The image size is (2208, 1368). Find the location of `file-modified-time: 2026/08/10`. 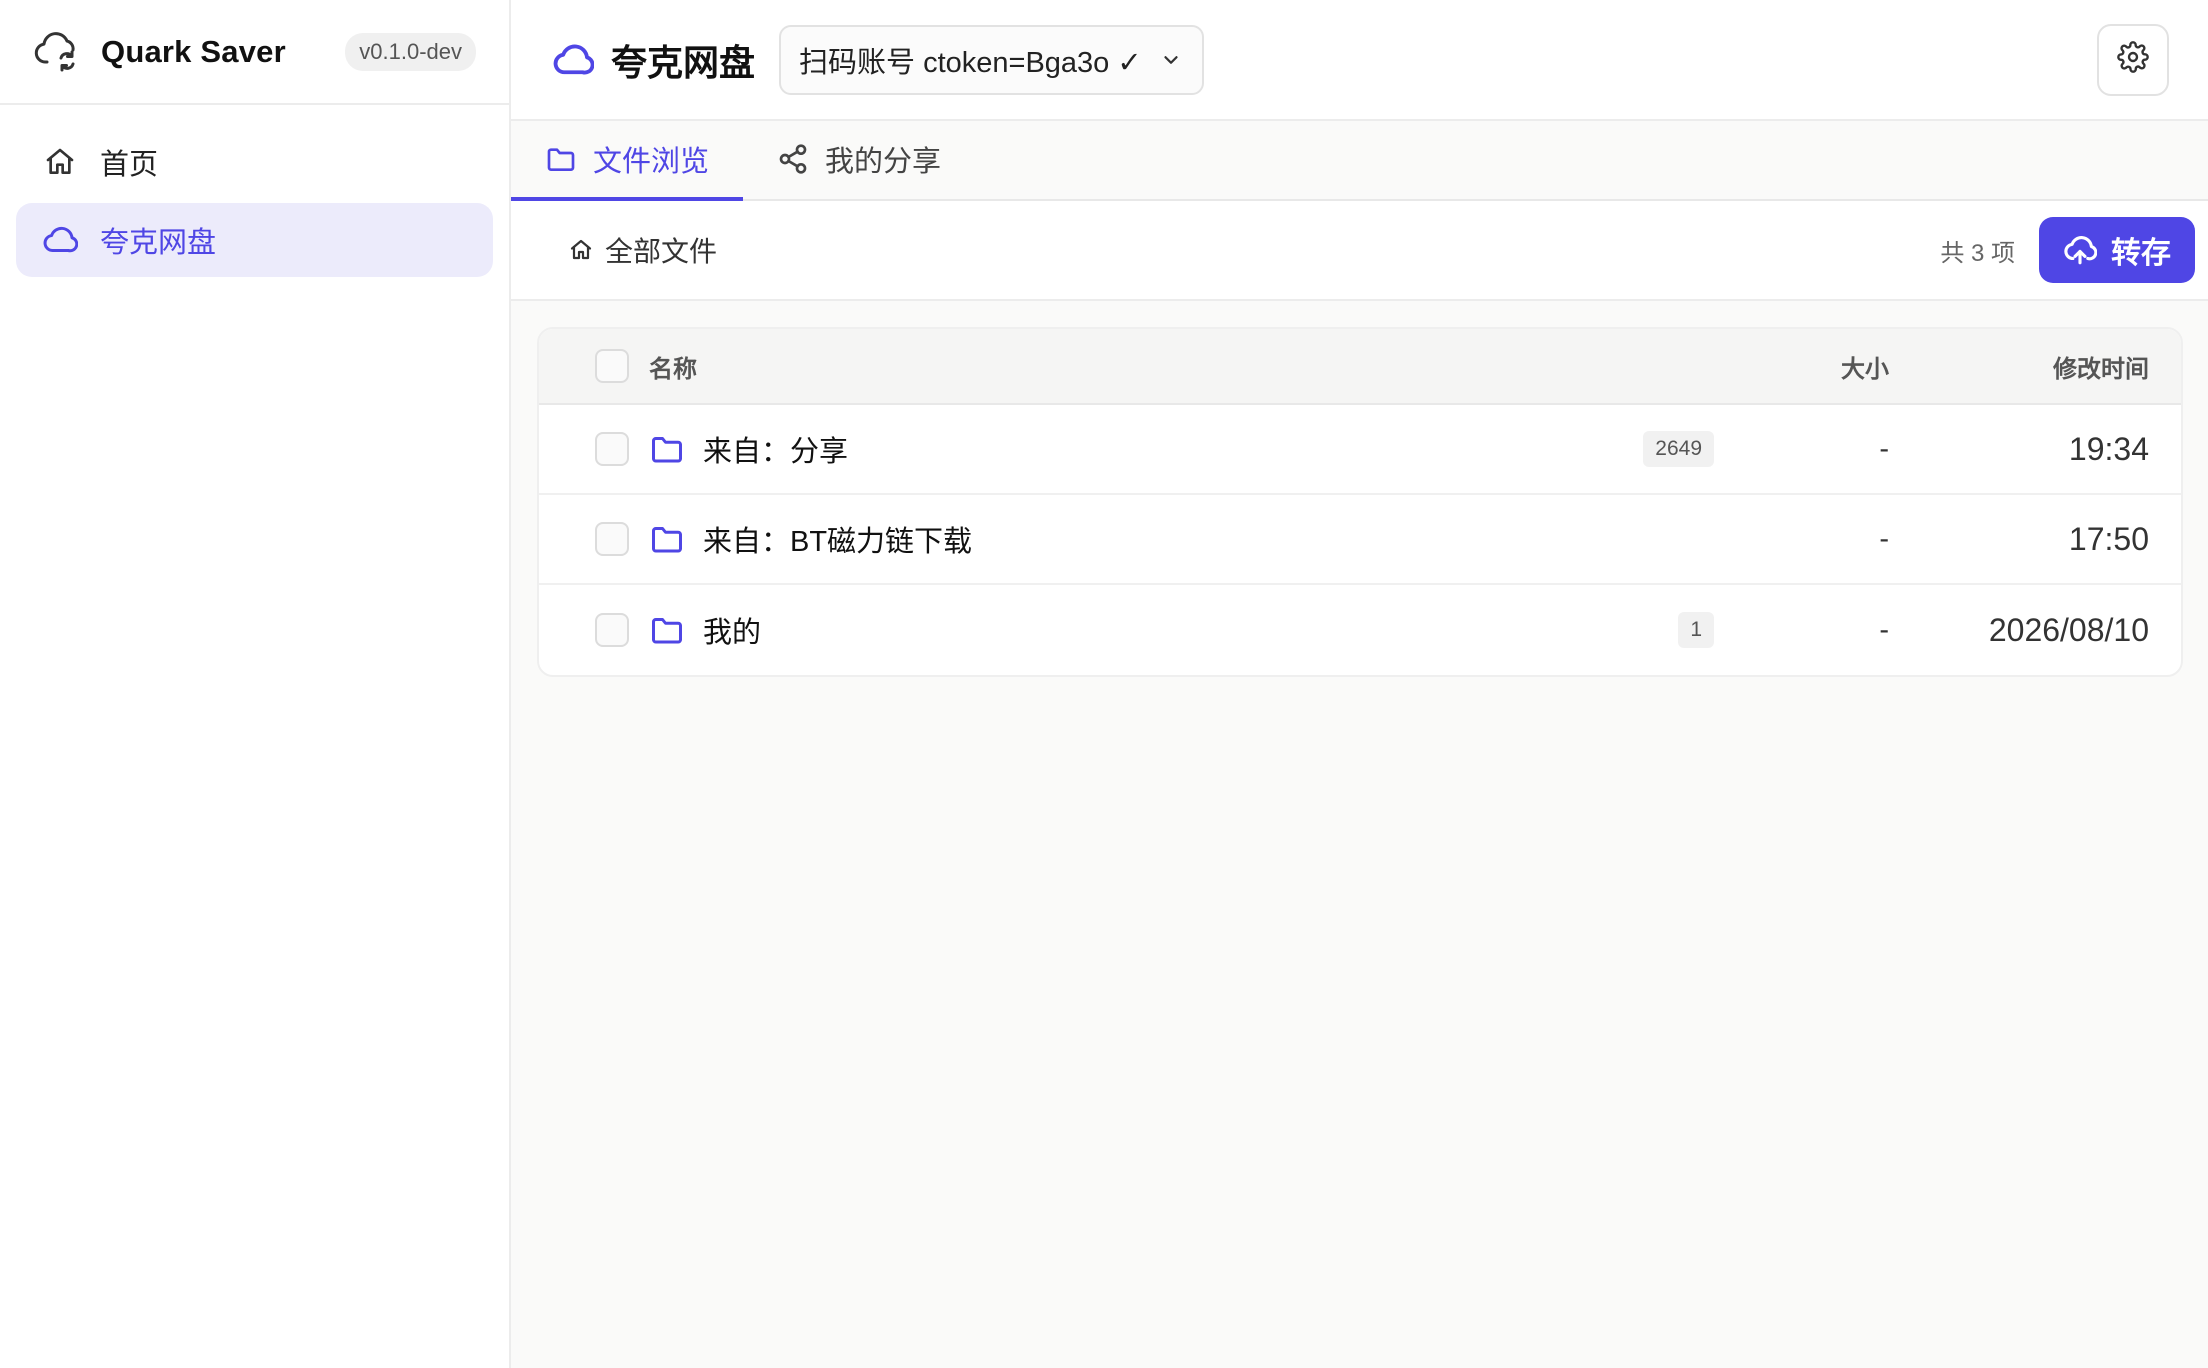

file-modified-time: 2026/08/10 is located at coordinates (2068, 629).